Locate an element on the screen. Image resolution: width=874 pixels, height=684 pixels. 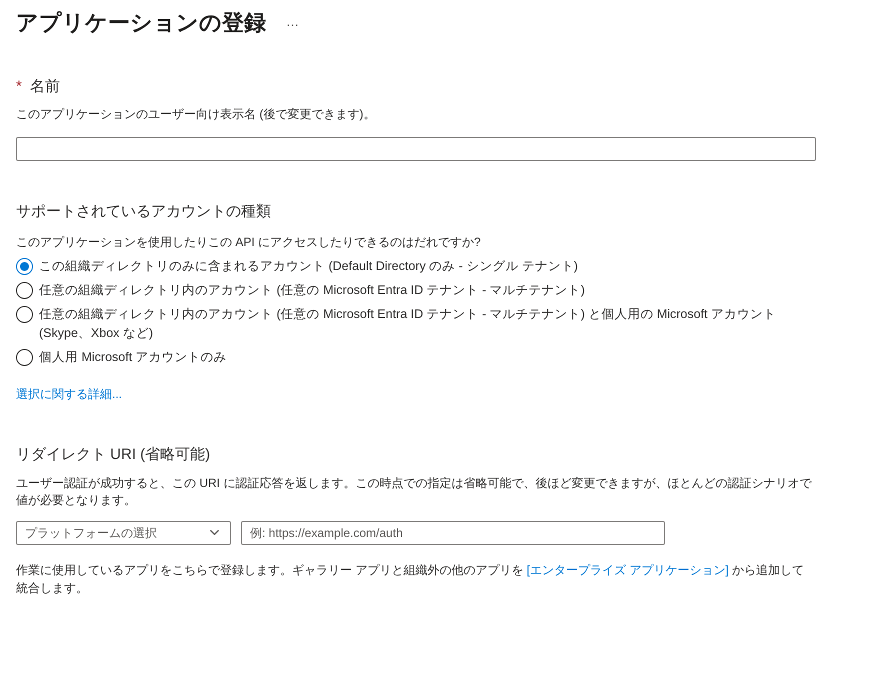
required-mark: * is located at coordinates (19, 87).